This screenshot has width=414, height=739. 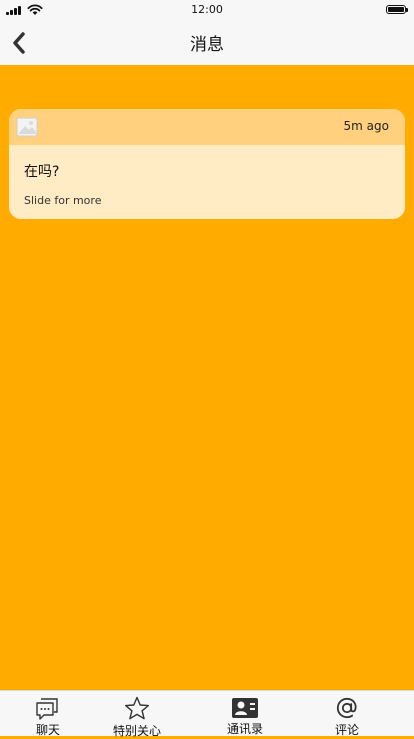 What do you see at coordinates (207, 714) in the screenshot?
I see `tab-bar: 聊天 特别关心 通讯录 评论` at bounding box center [207, 714].